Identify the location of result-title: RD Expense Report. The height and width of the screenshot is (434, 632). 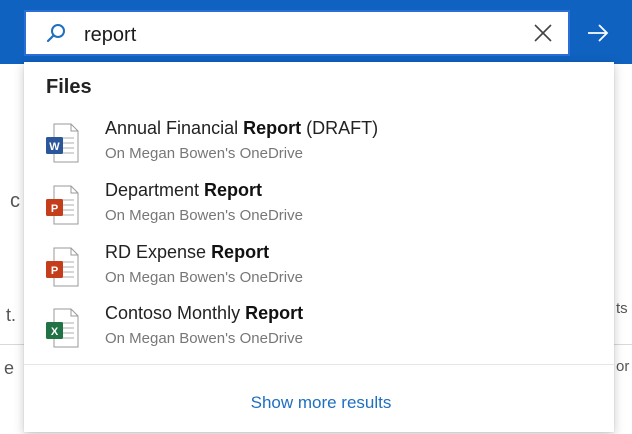
(187, 252).